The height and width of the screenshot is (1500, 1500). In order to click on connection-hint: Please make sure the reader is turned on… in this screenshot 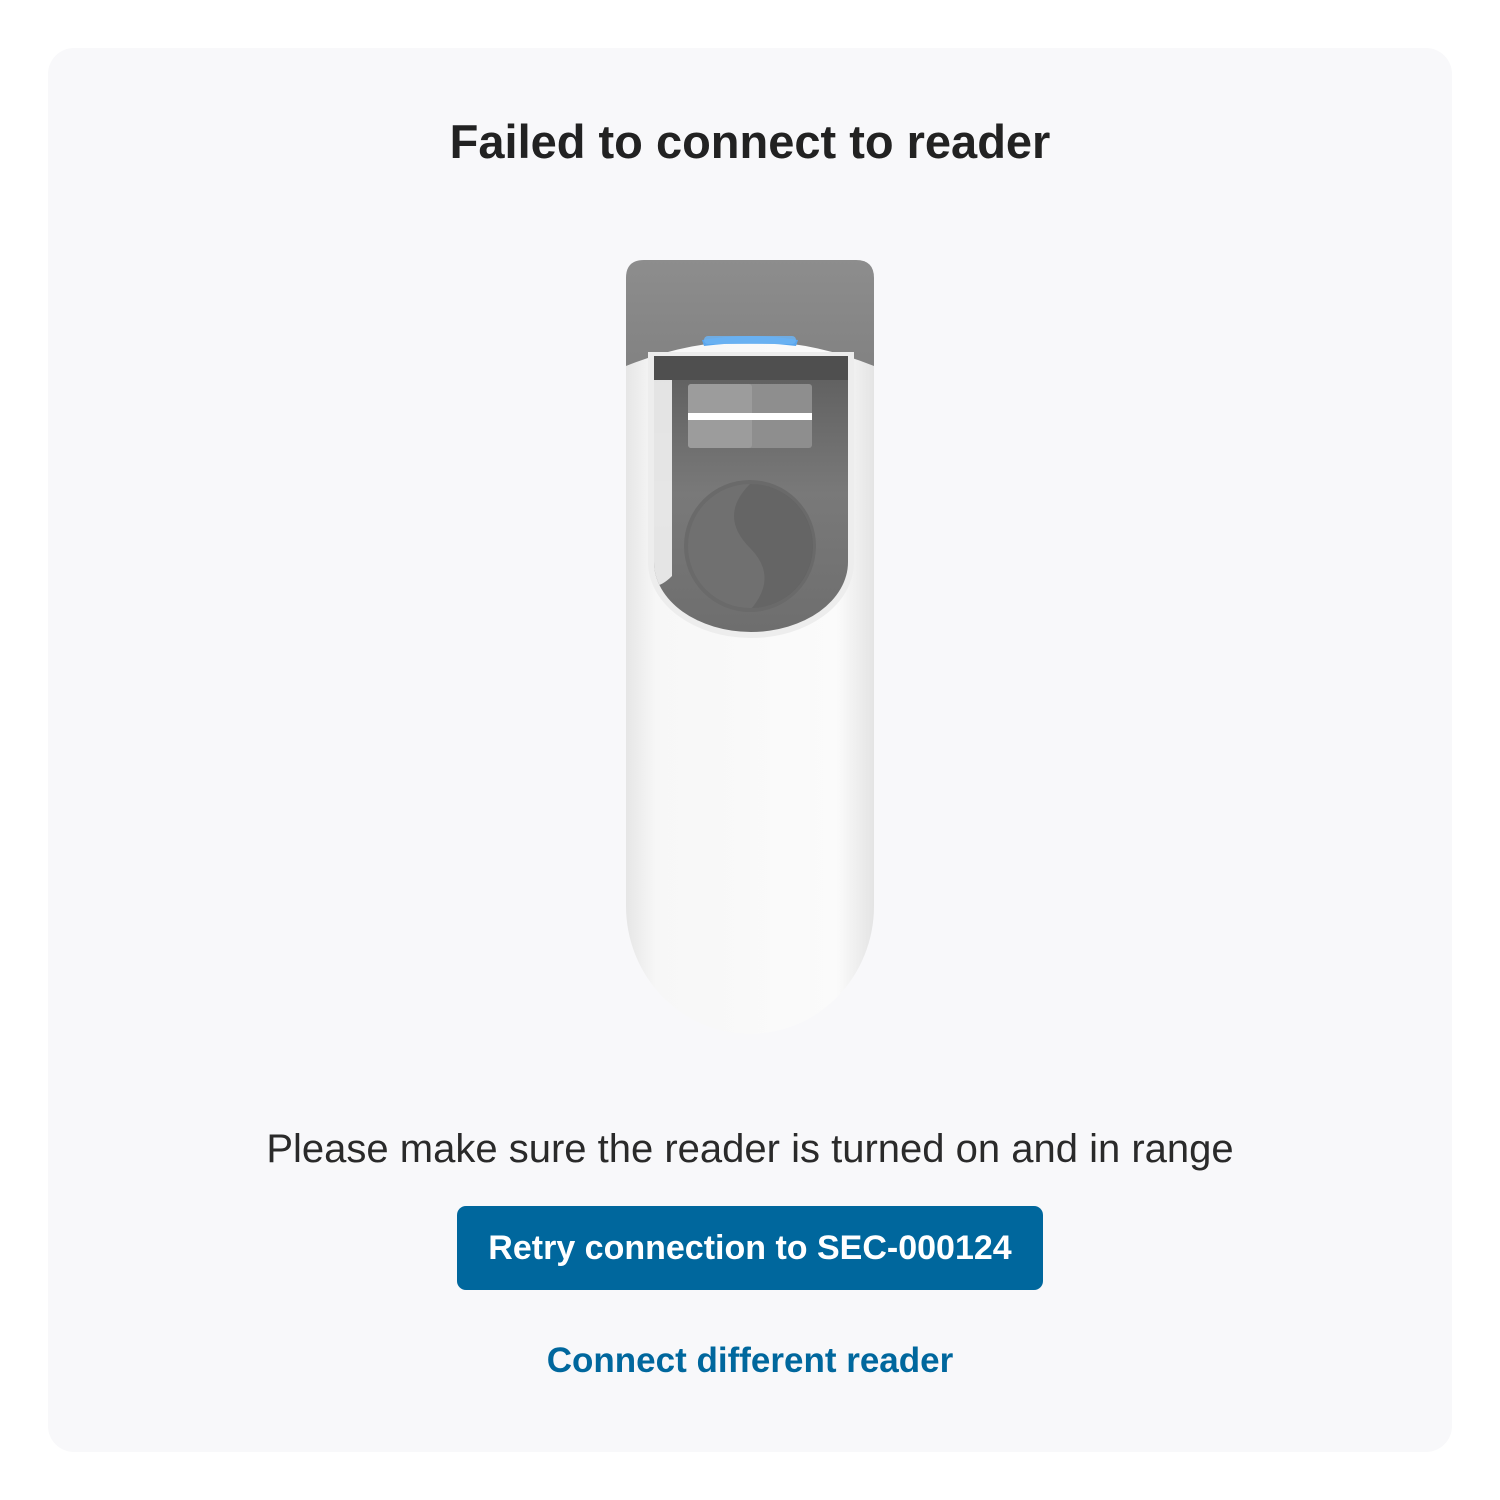, I will do `click(750, 1149)`.